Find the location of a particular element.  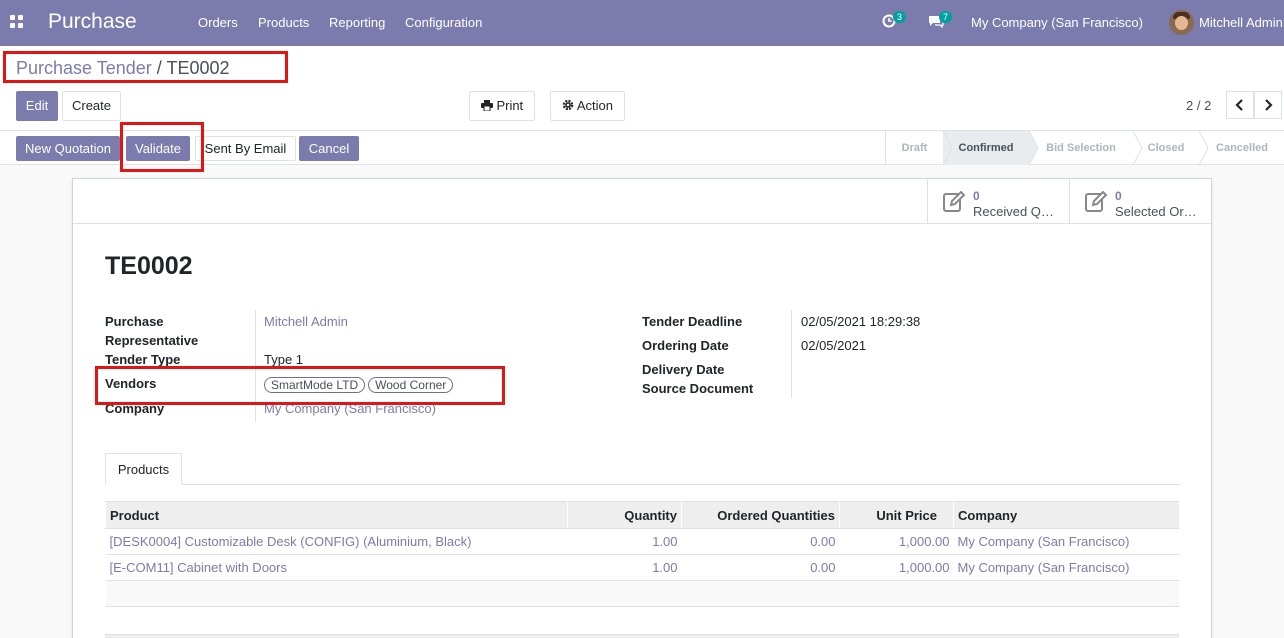

pager-value: 2 / 2 is located at coordinates (1198, 105).